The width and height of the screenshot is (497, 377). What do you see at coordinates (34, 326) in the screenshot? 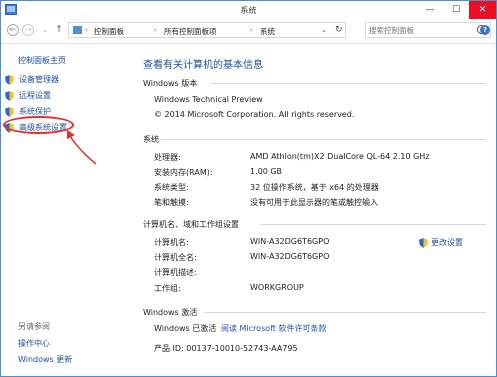
I see `see-also-heading: 另请参阅` at bounding box center [34, 326].